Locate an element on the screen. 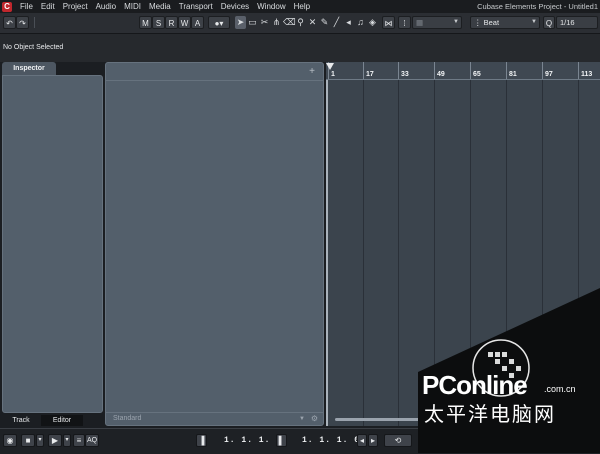  mute-mode-button: M is located at coordinates (145, 22).